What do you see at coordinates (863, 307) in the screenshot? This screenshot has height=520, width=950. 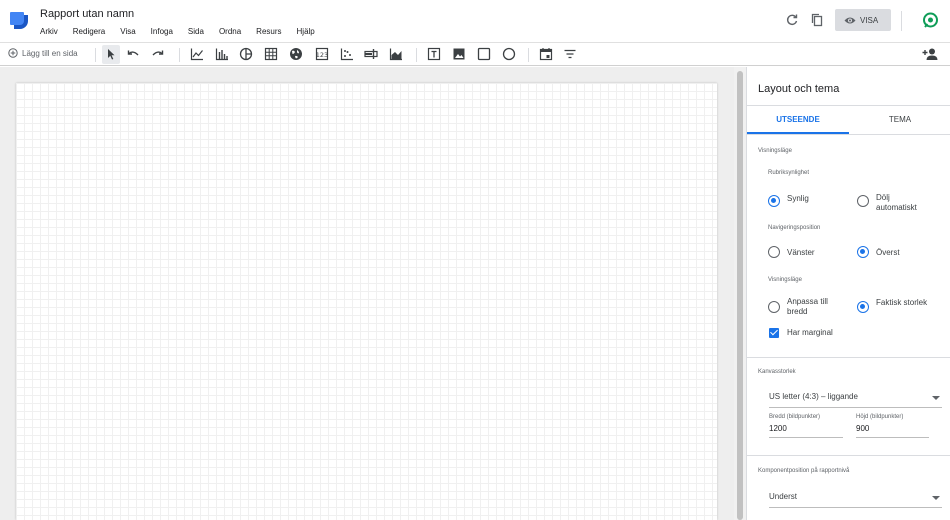 I see `radio-actual-size` at bounding box center [863, 307].